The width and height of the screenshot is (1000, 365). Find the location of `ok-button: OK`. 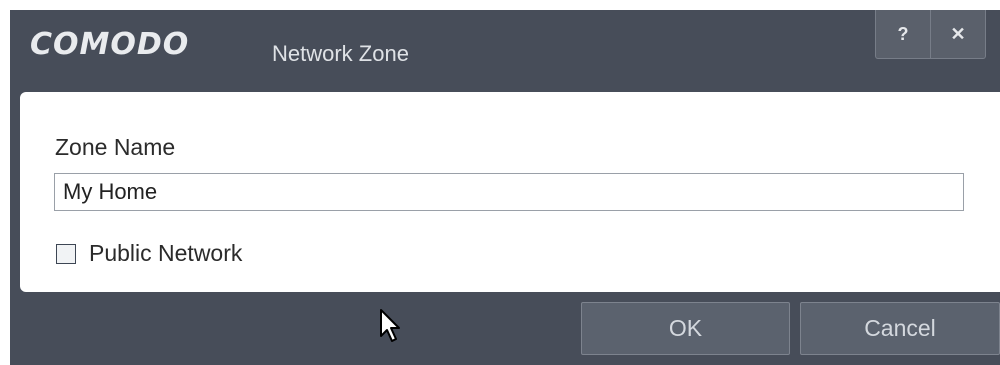

ok-button: OK is located at coordinates (685, 328).